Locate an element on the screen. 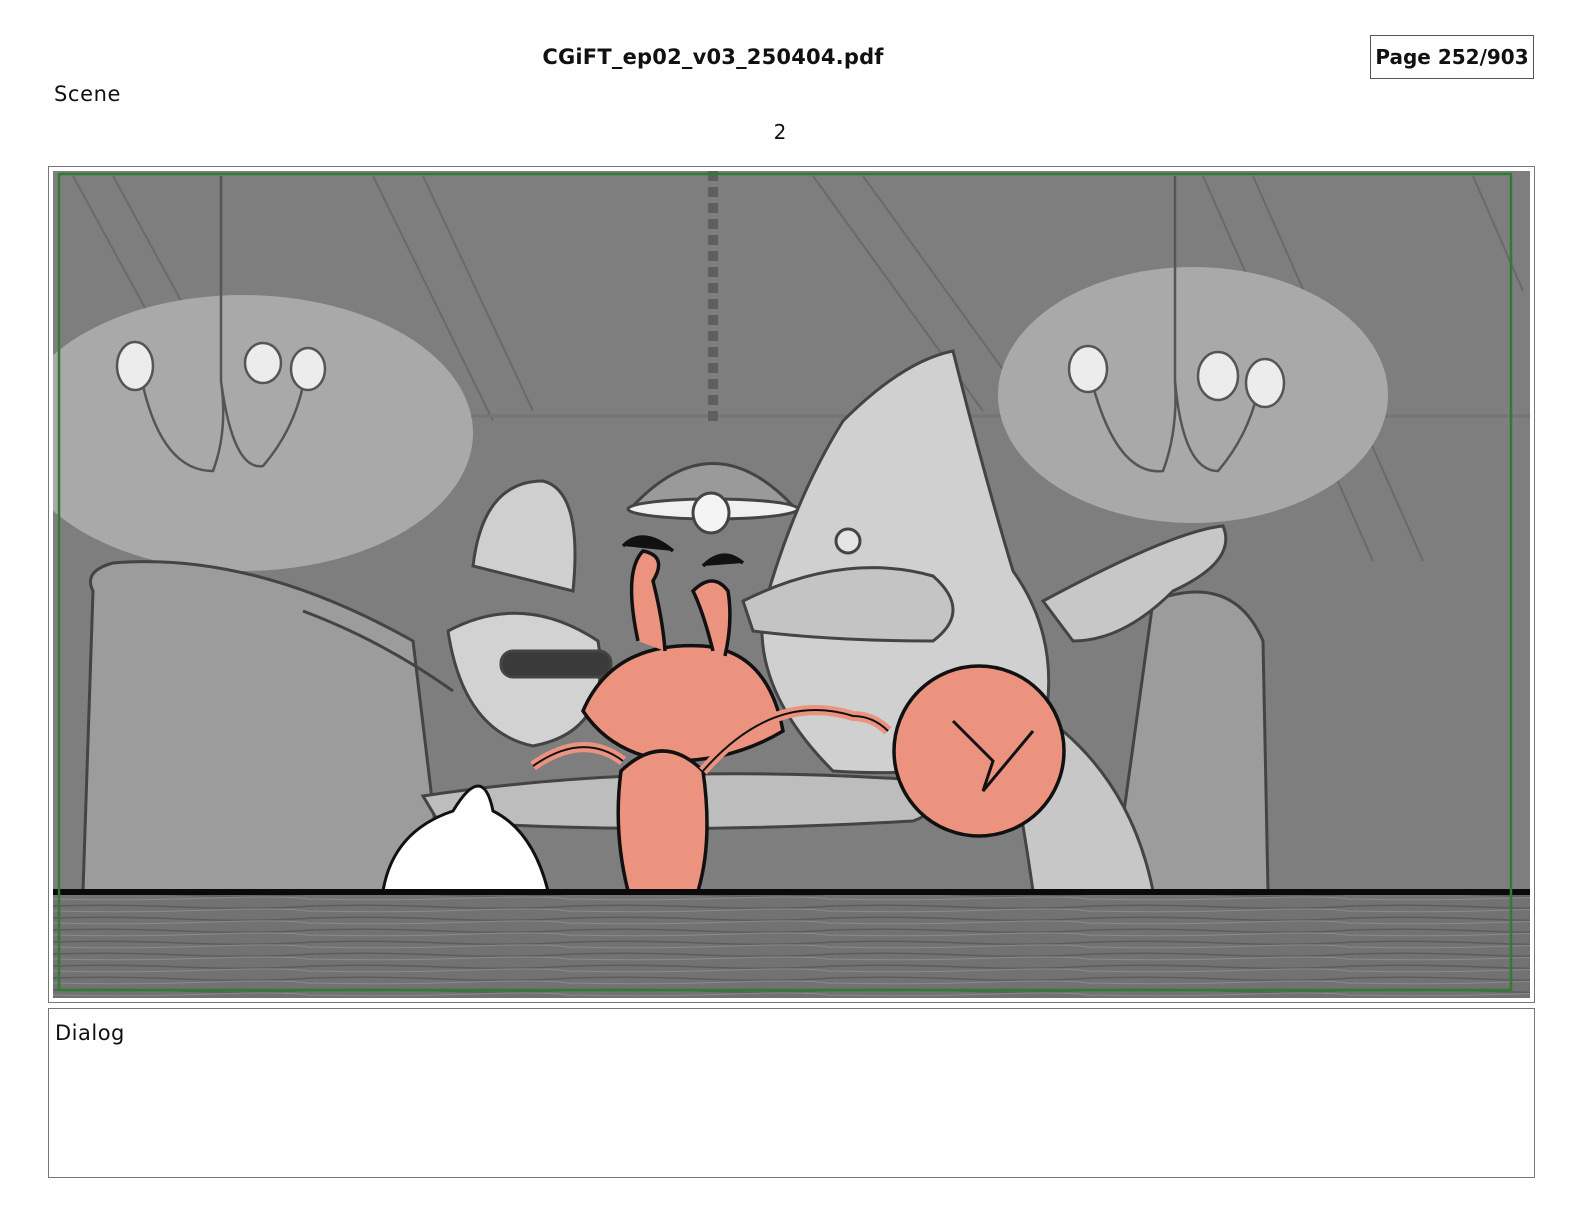 Image resolution: width=1584 pixels, height=1224 pixels. document-title: CGiFT_ep02_v03_250404.pdf is located at coordinates (713, 57).